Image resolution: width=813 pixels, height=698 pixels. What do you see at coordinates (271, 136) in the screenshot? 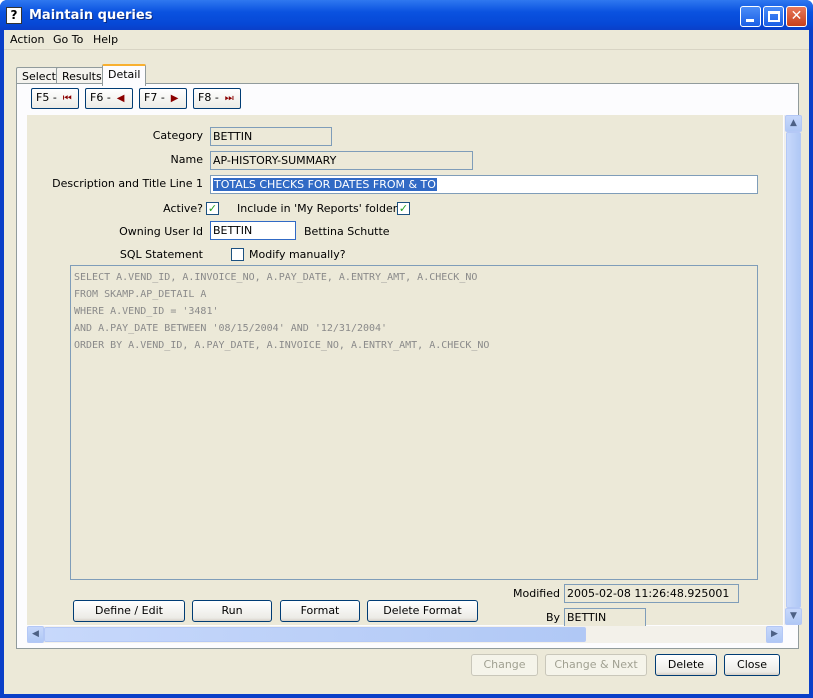
I see `category-field: BETTIN` at bounding box center [271, 136].